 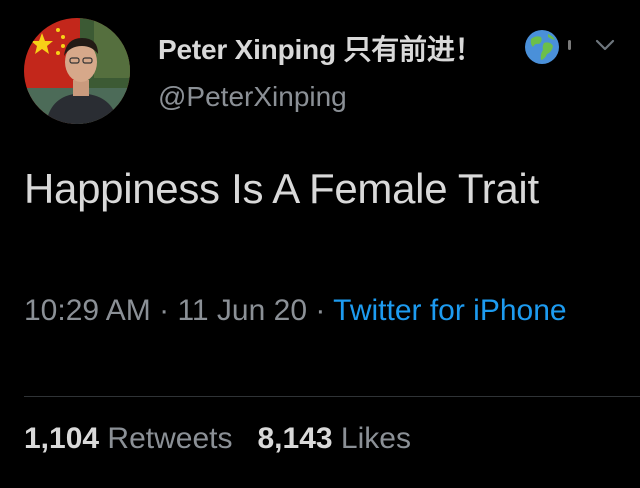 I want to click on retweets-count: 1,104, so click(x=62, y=438).